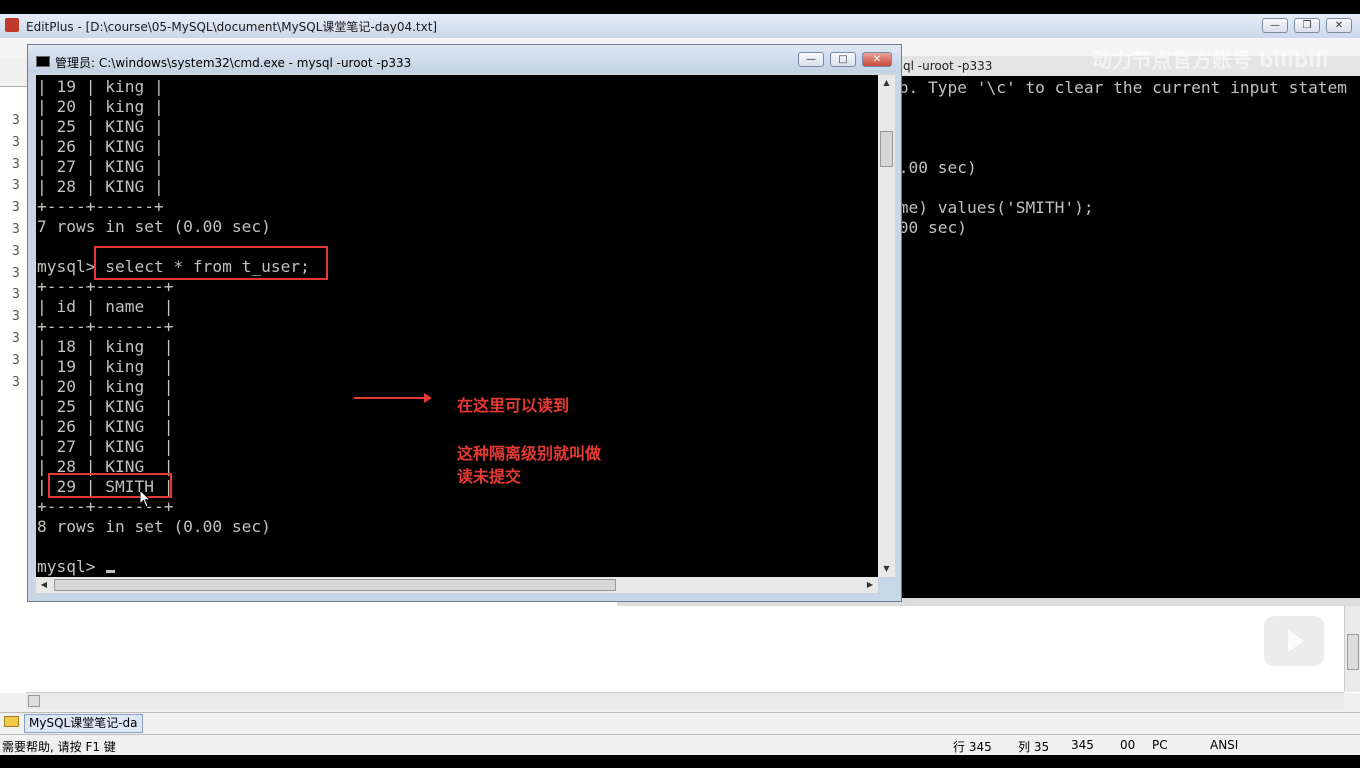  What do you see at coordinates (680, 722) in the screenshot?
I see `document-tab-bar: MySQL课堂笔记-da` at bounding box center [680, 722].